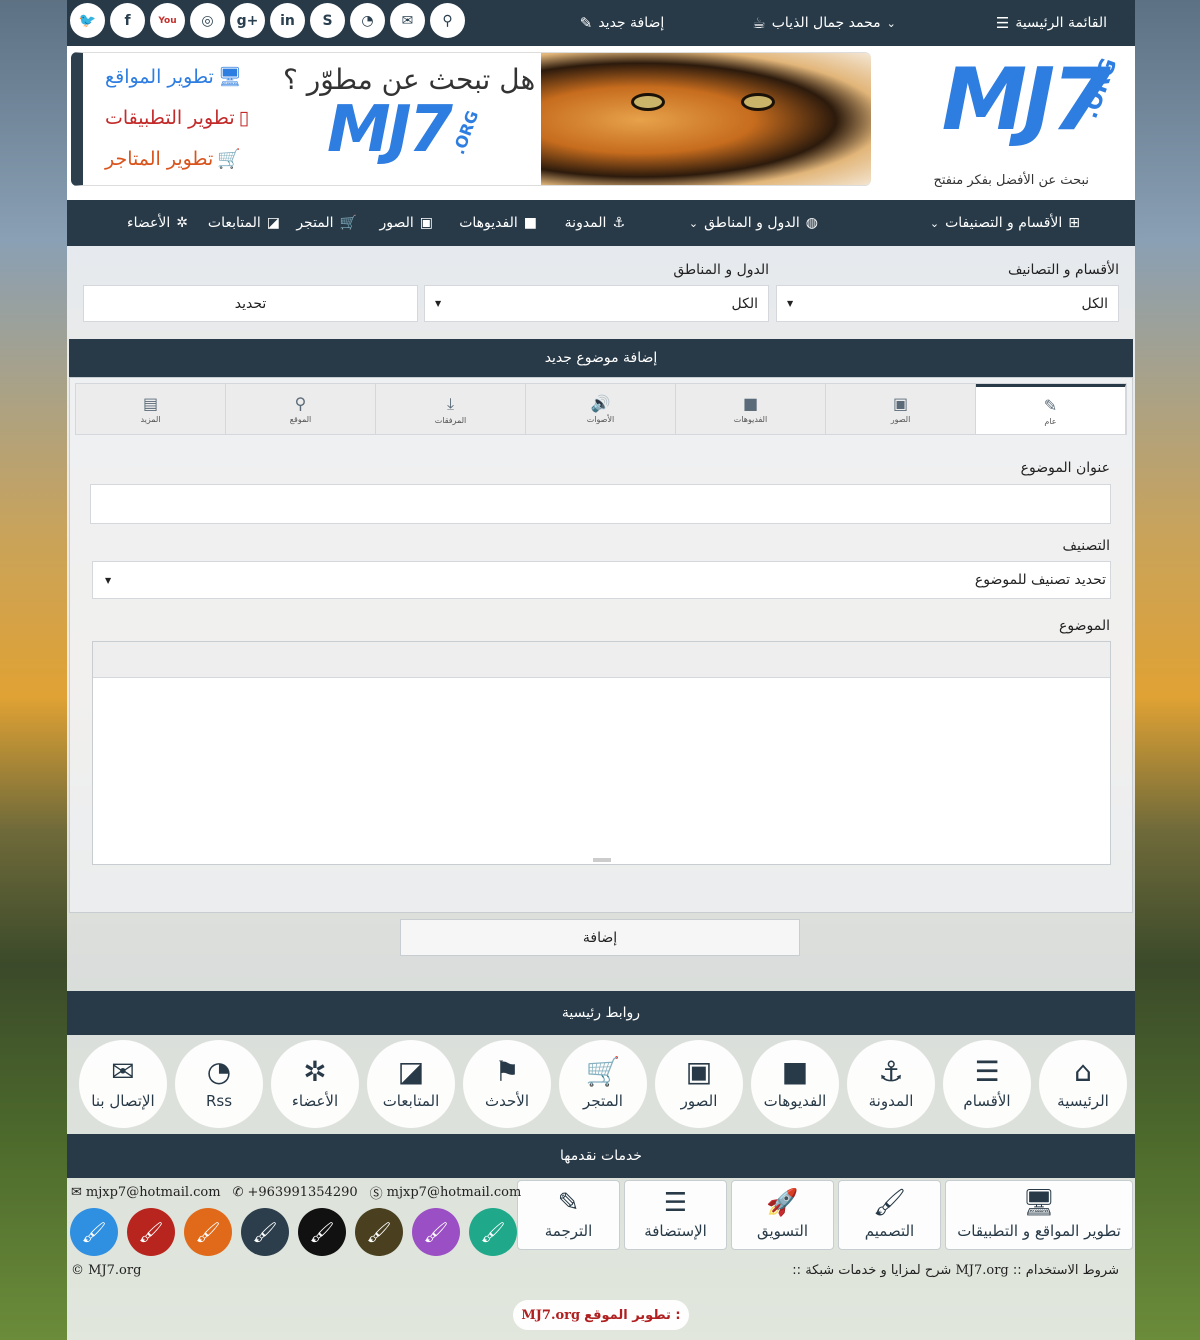 The image size is (1200, 1340). Describe the element at coordinates (302, 1192) in the screenshot. I see `contact-phone-text: +963991354290` at that location.